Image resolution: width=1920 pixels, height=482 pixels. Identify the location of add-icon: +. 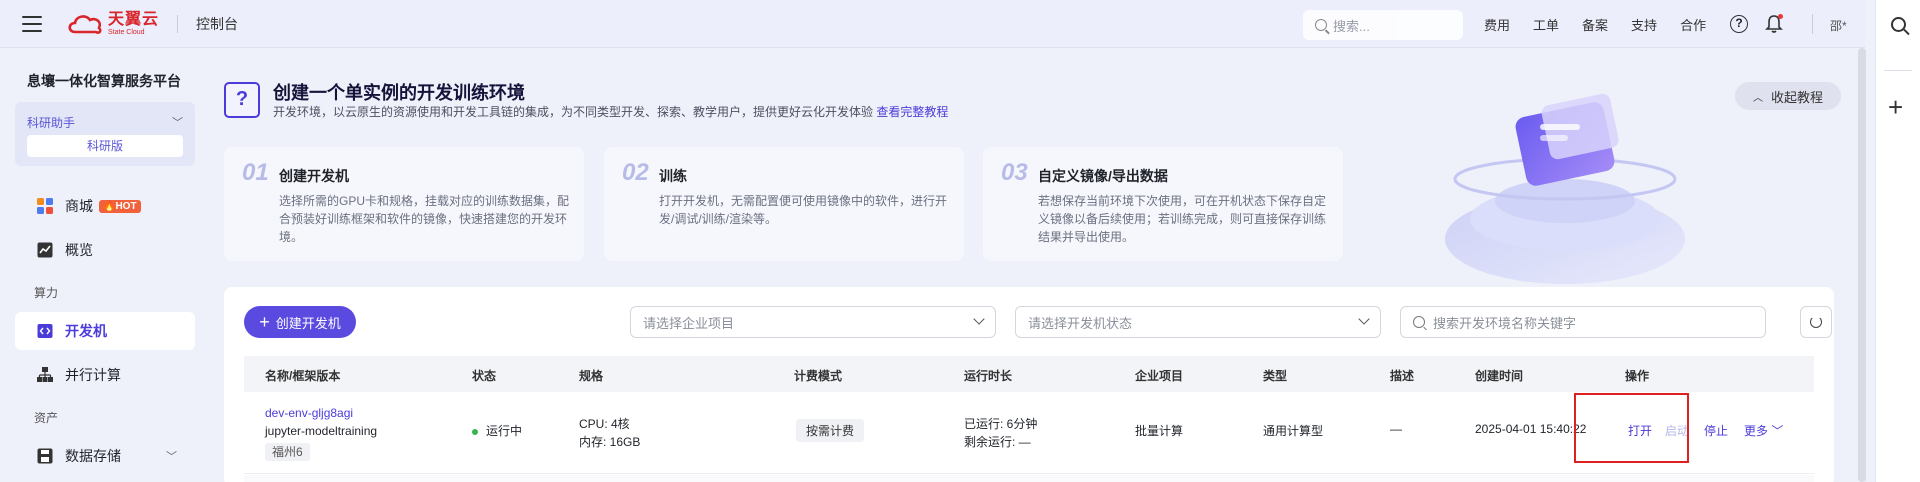
(1895, 107).